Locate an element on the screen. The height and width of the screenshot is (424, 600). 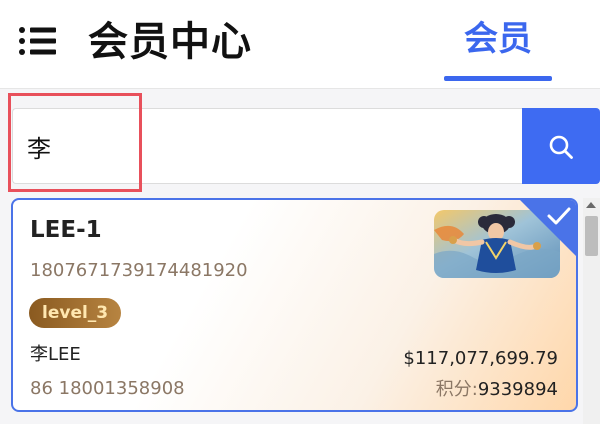
search-button is located at coordinates (561, 146).